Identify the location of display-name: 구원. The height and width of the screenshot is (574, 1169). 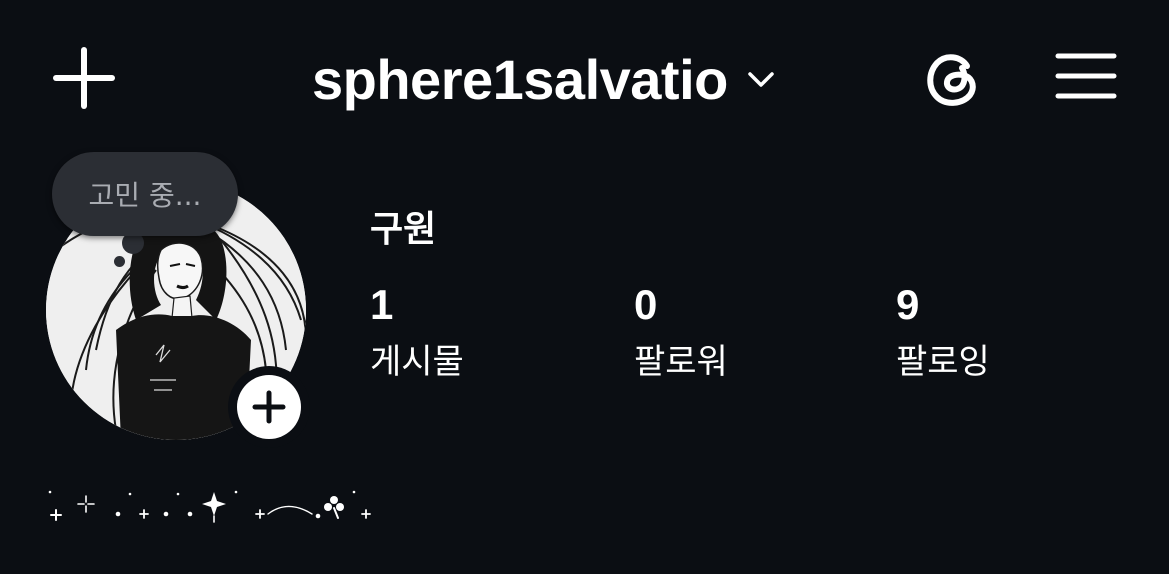
(403, 229).